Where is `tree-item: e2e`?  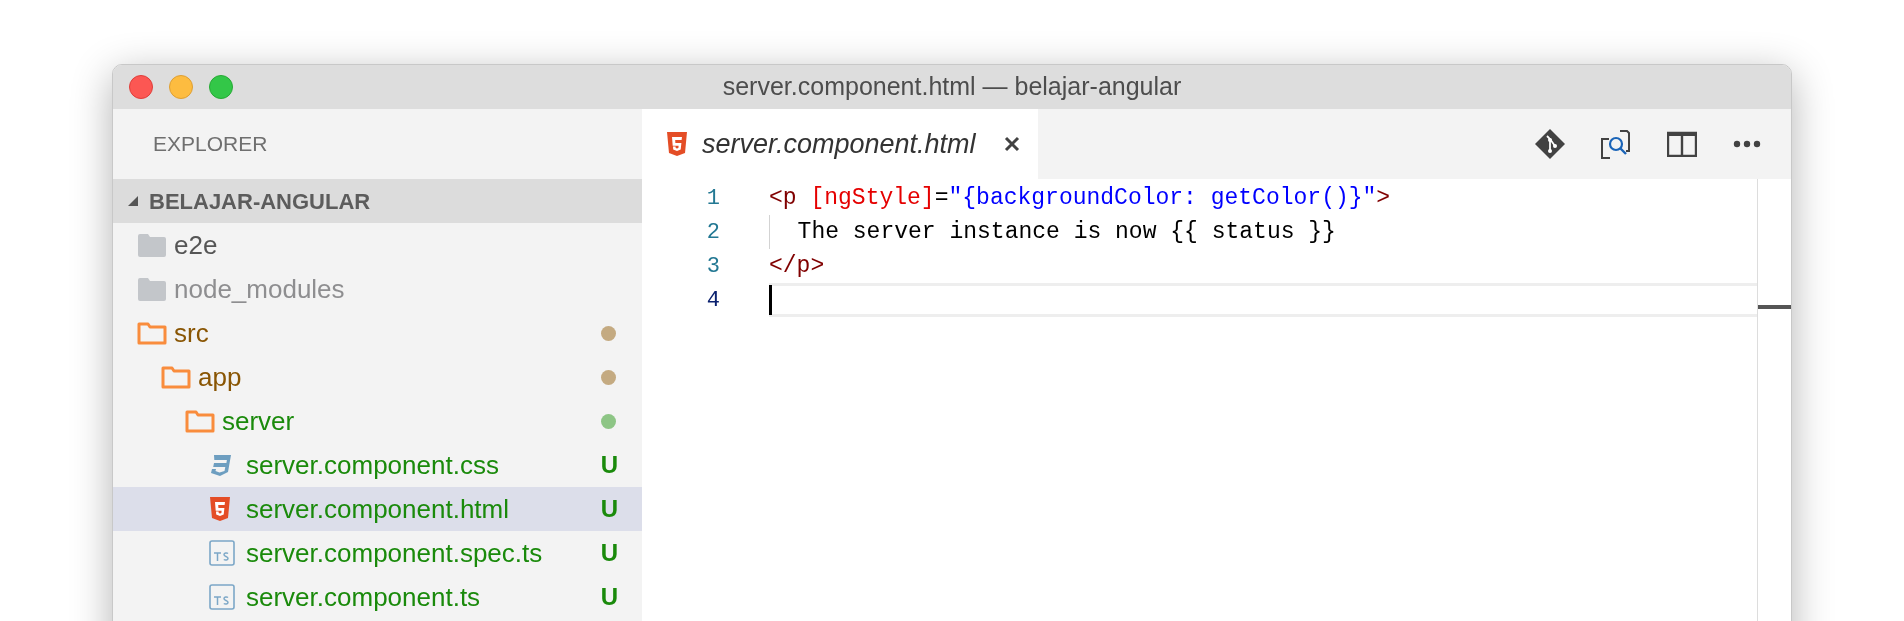 tree-item: e2e is located at coordinates (377, 245).